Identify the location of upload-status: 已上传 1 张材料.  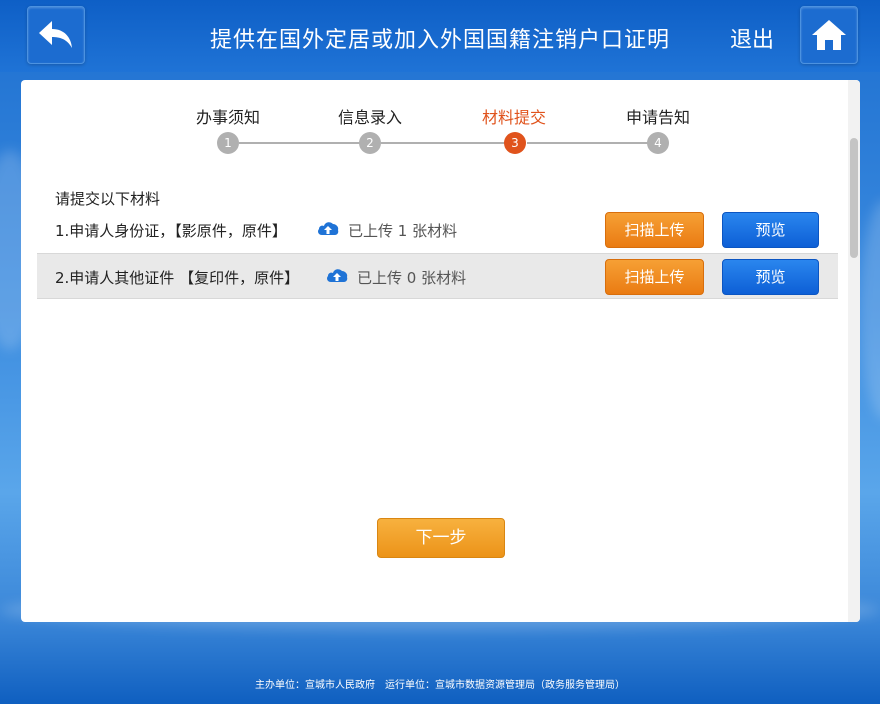
(403, 231).